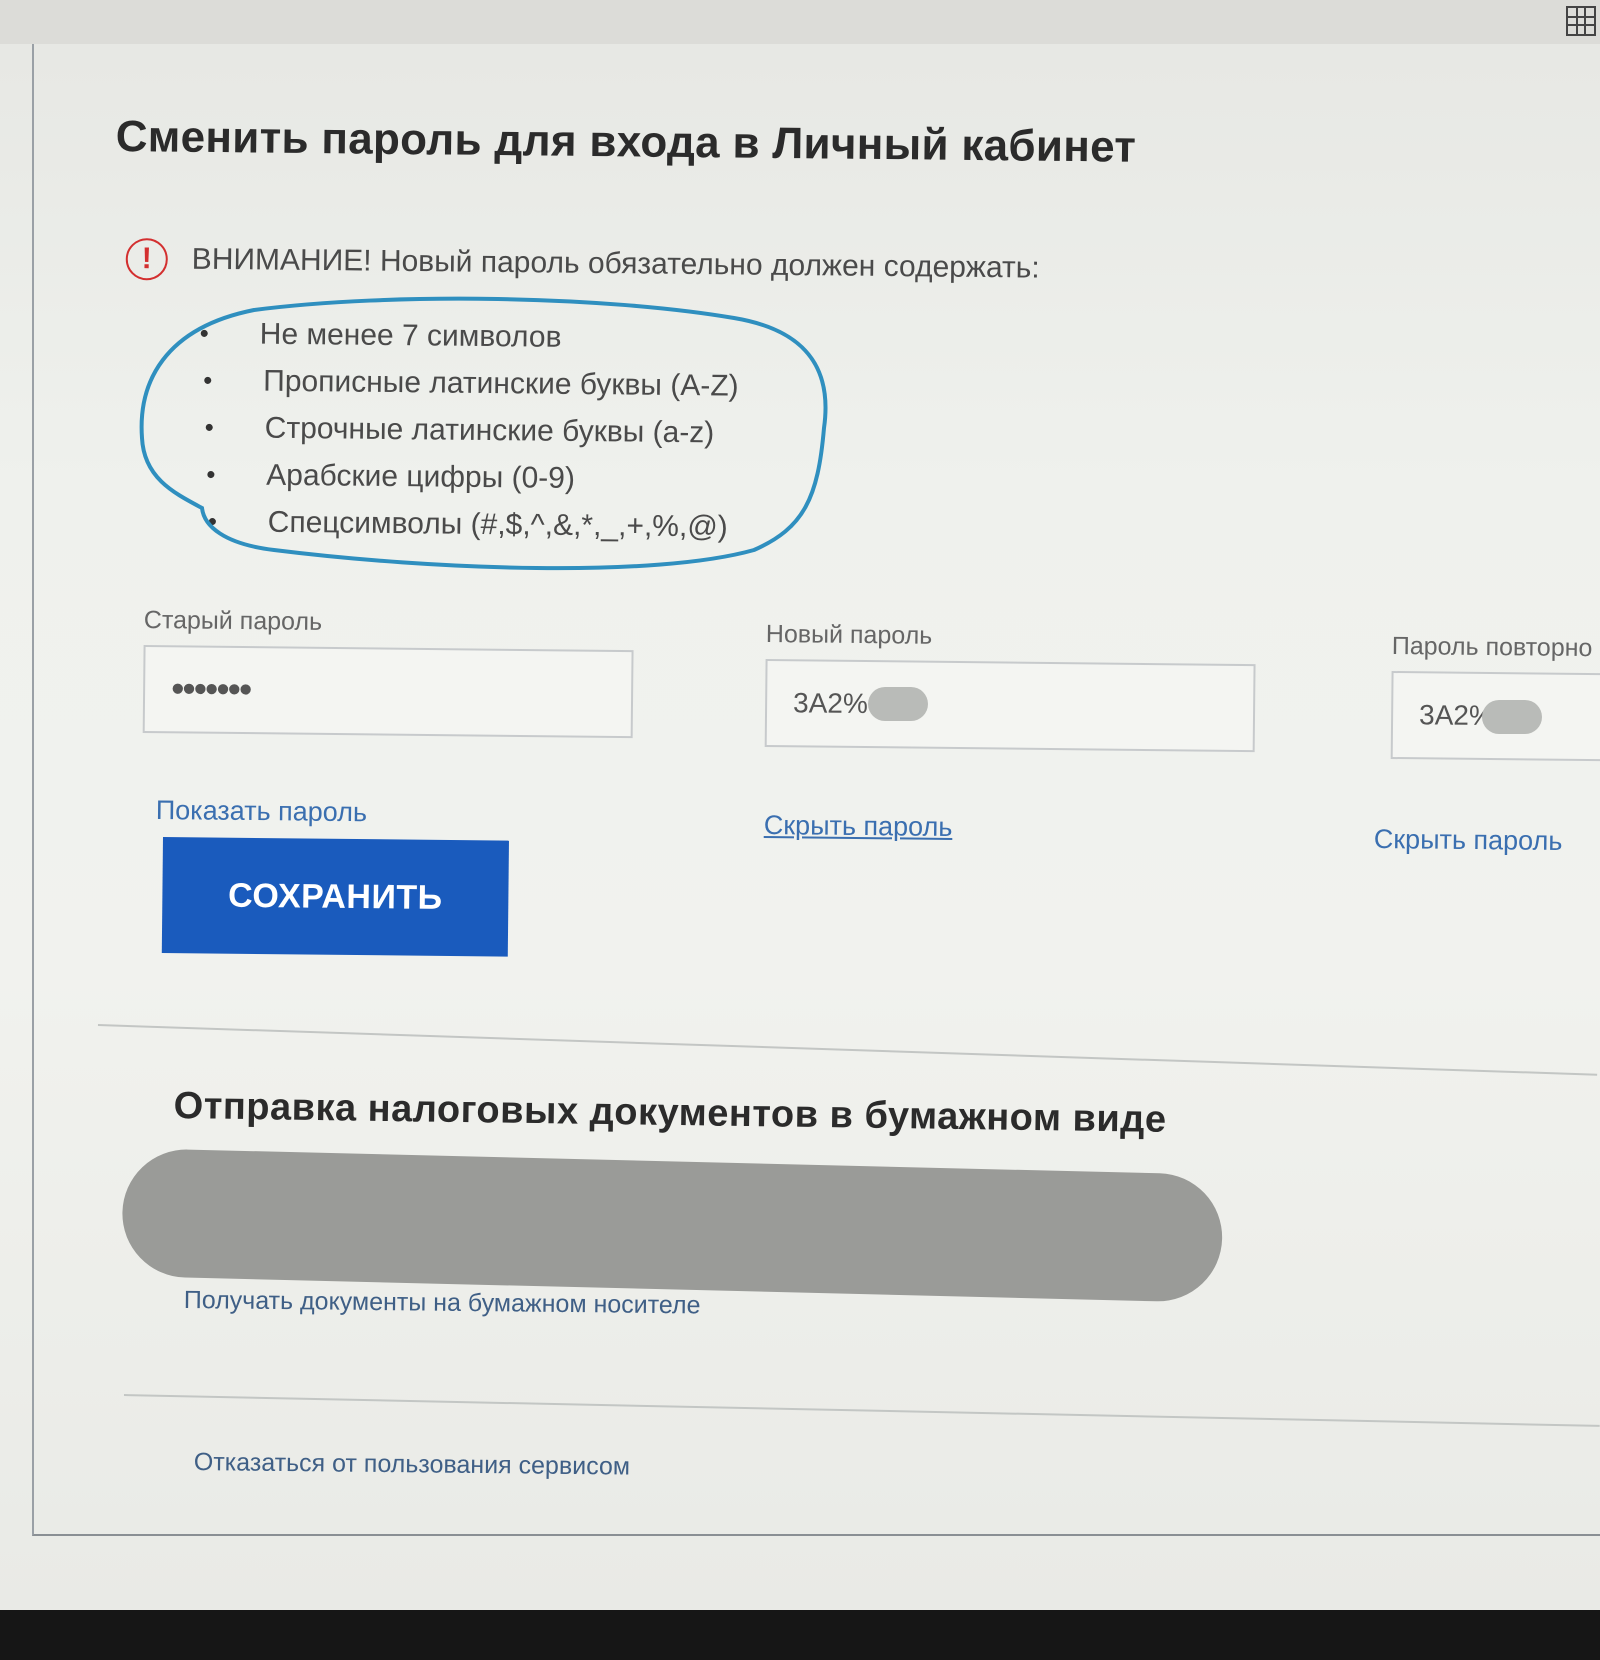 The width and height of the screenshot is (1600, 1660). What do you see at coordinates (1492, 647) in the screenshot?
I see `repeat-password-label: Пароль повторно` at bounding box center [1492, 647].